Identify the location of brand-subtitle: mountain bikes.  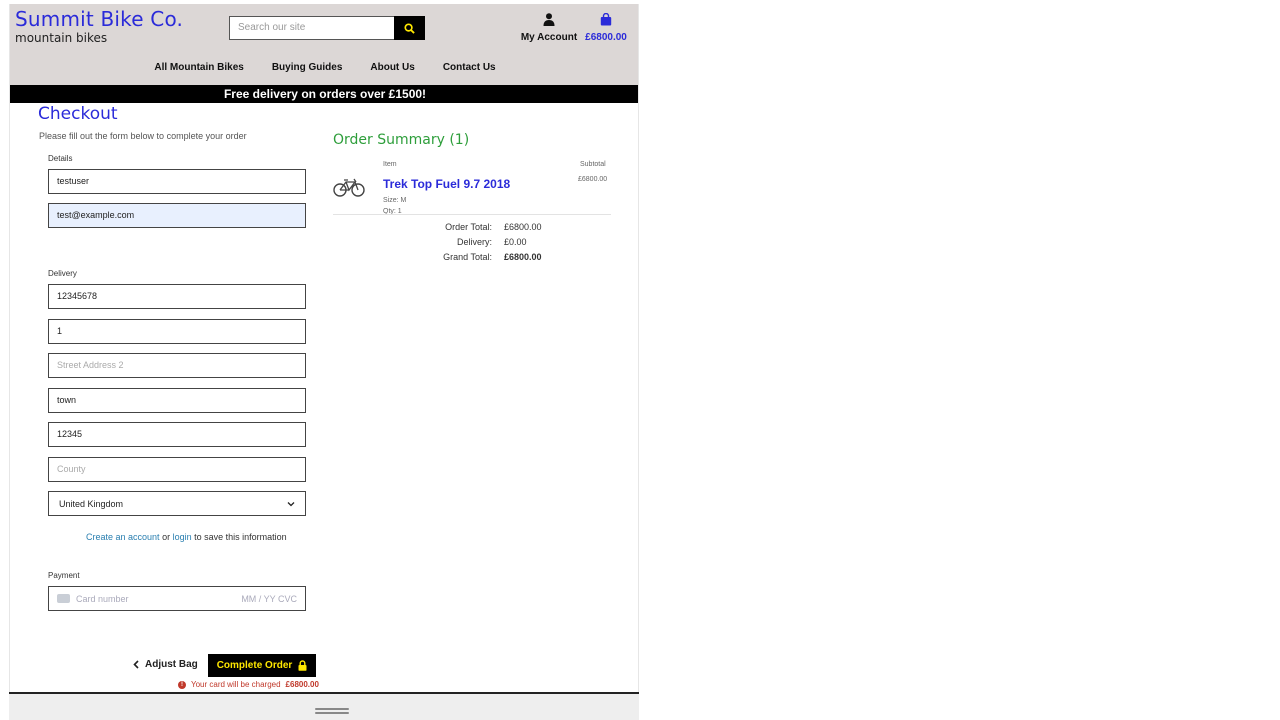
(61, 38).